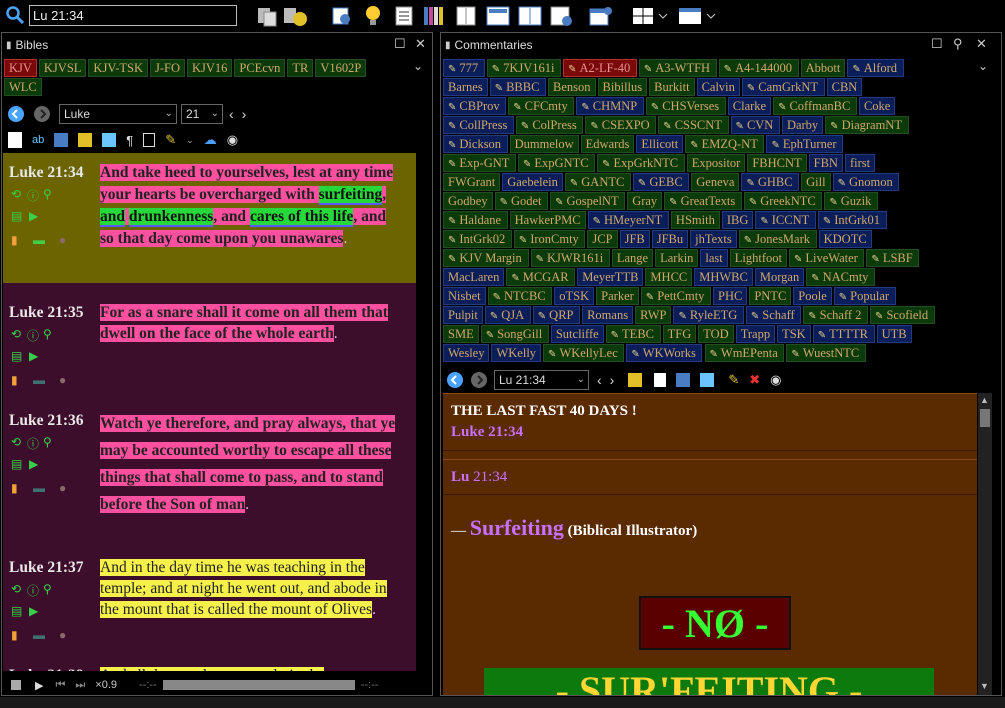 This screenshot has height=708, width=1005. I want to click on commentary-tab-mhcc: MHCC, so click(669, 277).